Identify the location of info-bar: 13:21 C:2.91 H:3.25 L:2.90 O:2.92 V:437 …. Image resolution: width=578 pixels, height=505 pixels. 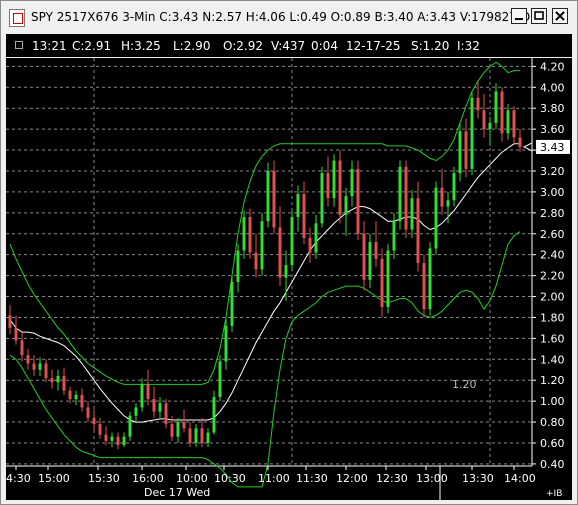
(289, 45).